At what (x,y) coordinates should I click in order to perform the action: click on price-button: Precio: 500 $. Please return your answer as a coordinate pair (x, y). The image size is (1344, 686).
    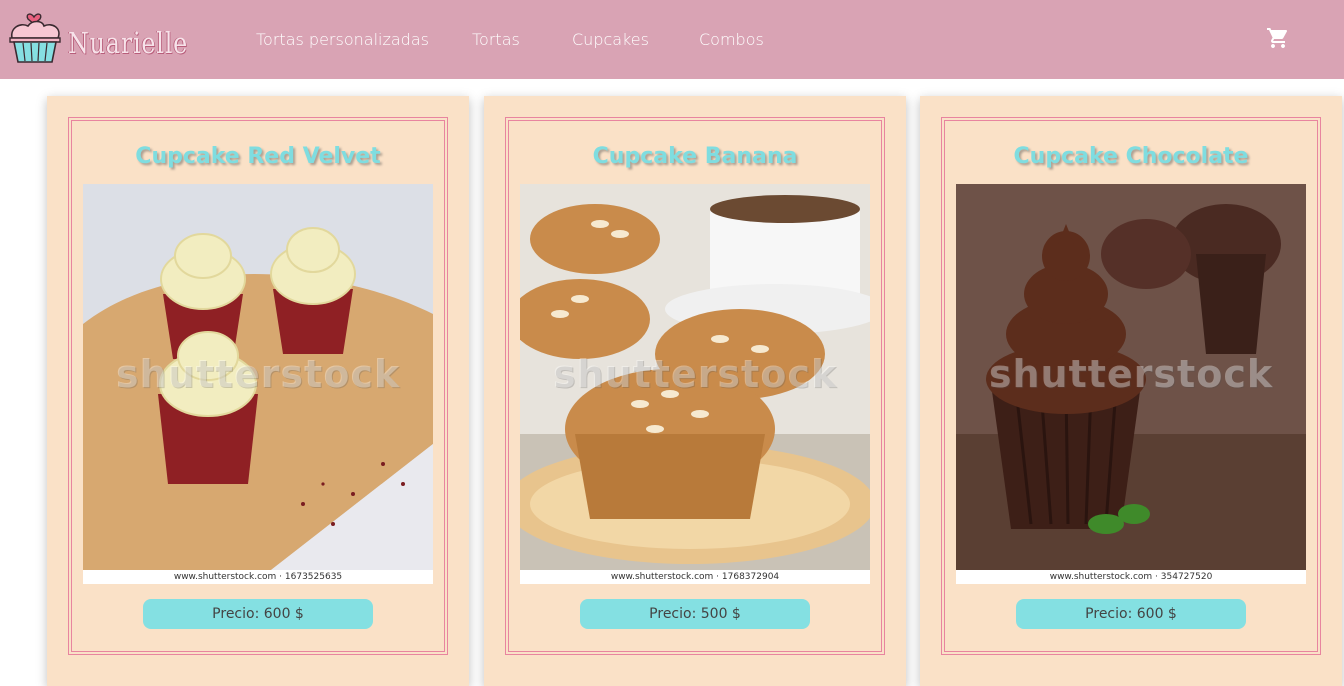
    Looking at the image, I should click on (695, 614).